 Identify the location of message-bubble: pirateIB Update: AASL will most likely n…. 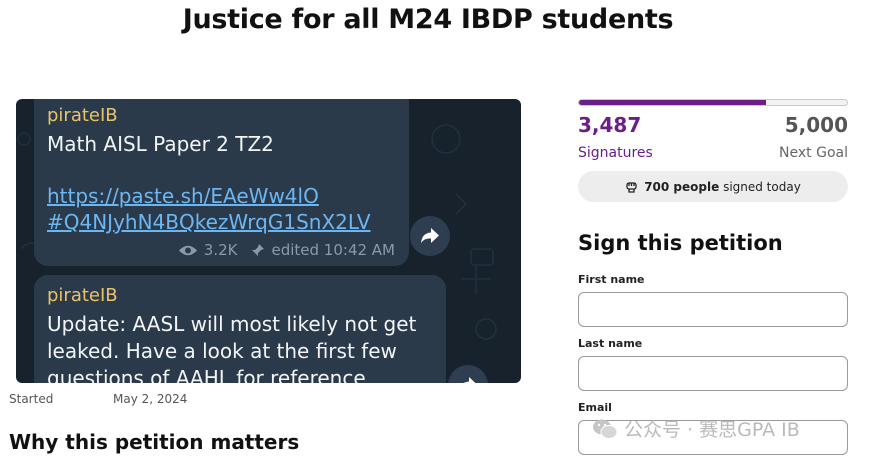
(240, 329).